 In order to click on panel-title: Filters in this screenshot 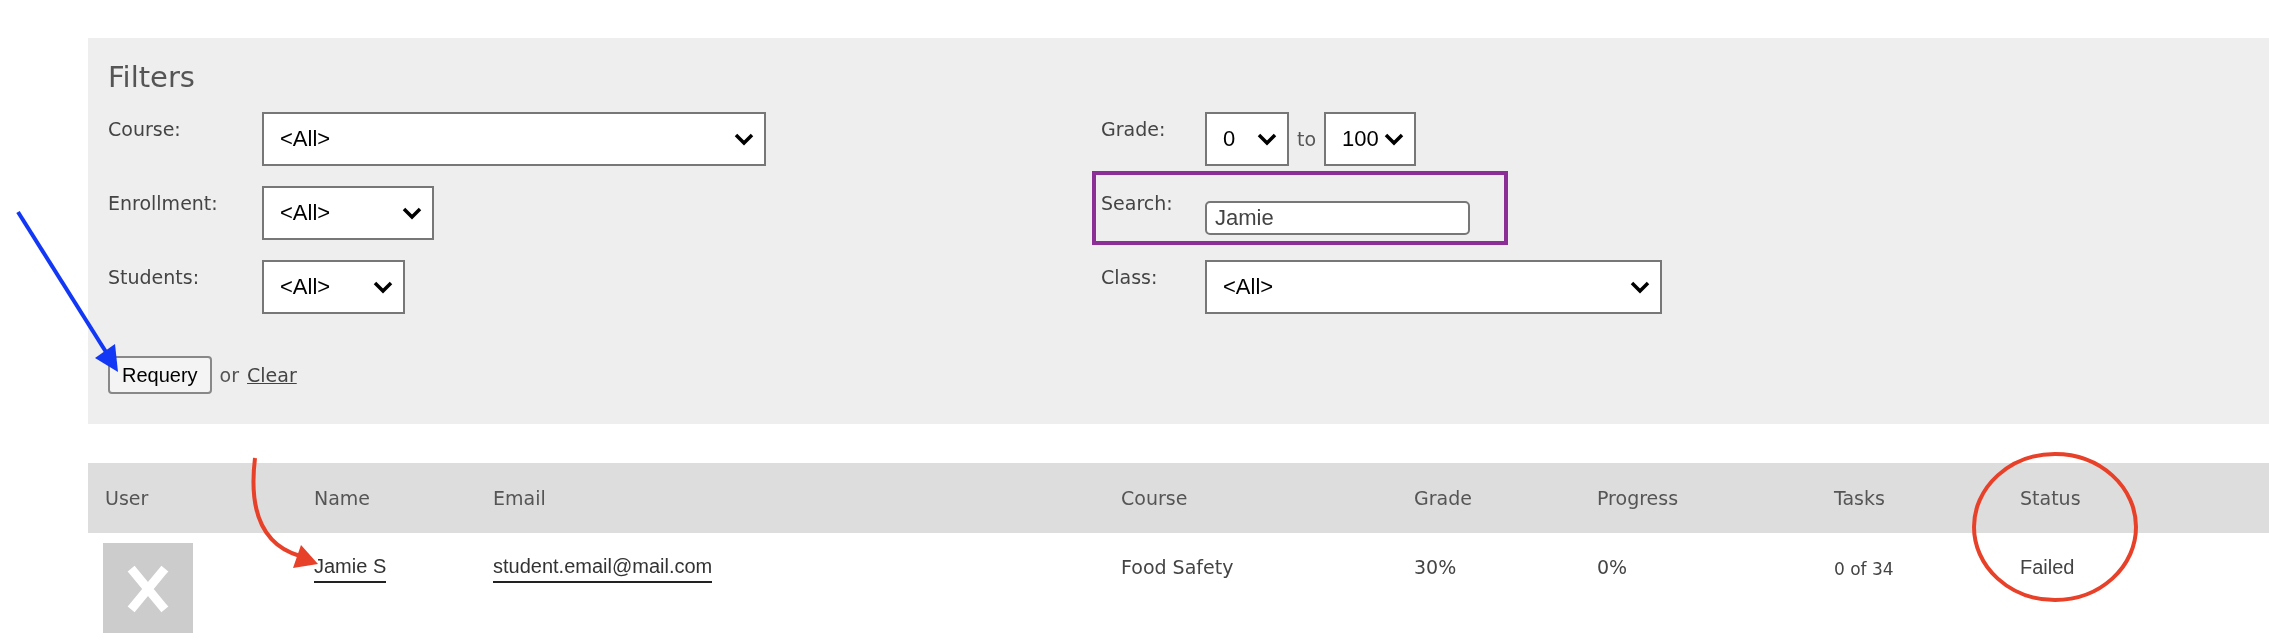, I will do `click(152, 78)`.